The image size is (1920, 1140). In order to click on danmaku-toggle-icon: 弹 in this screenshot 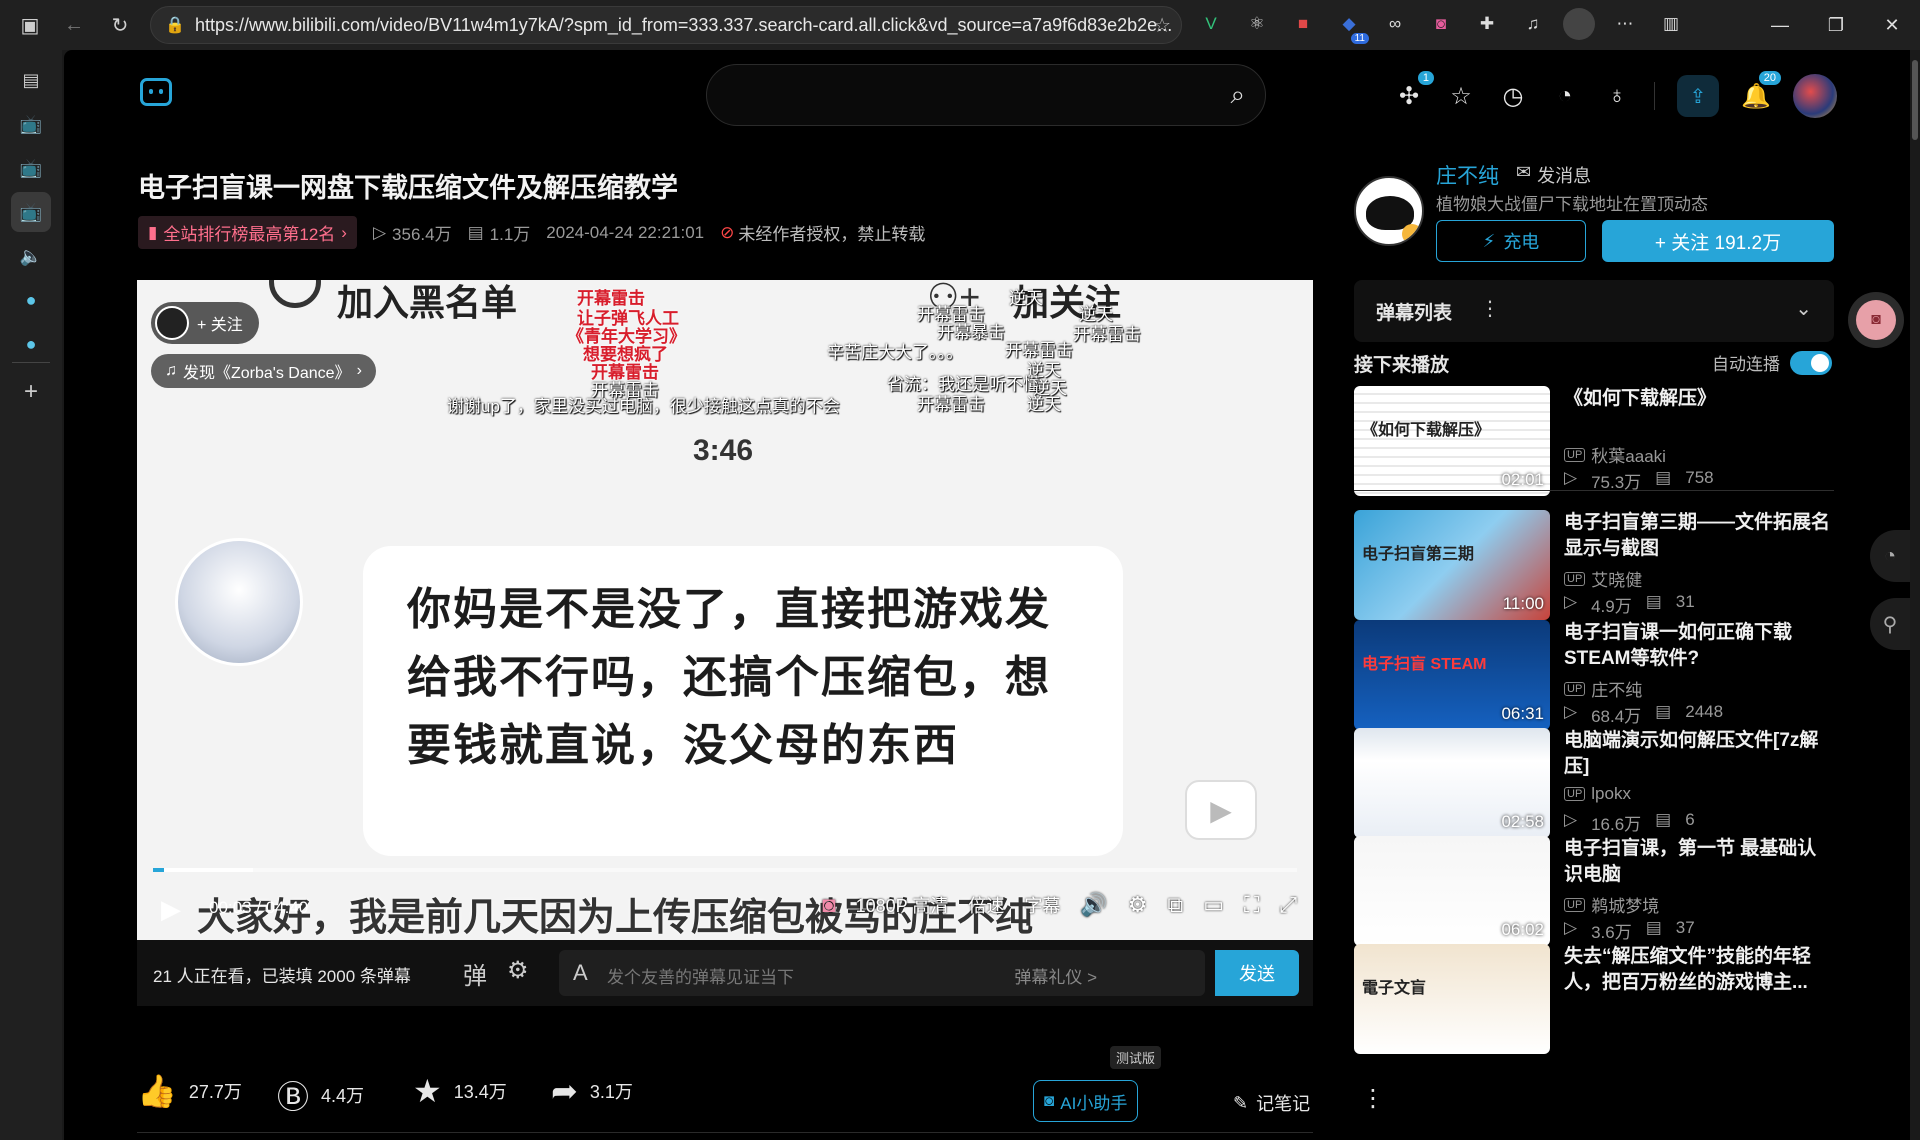, I will do `click(475, 973)`.